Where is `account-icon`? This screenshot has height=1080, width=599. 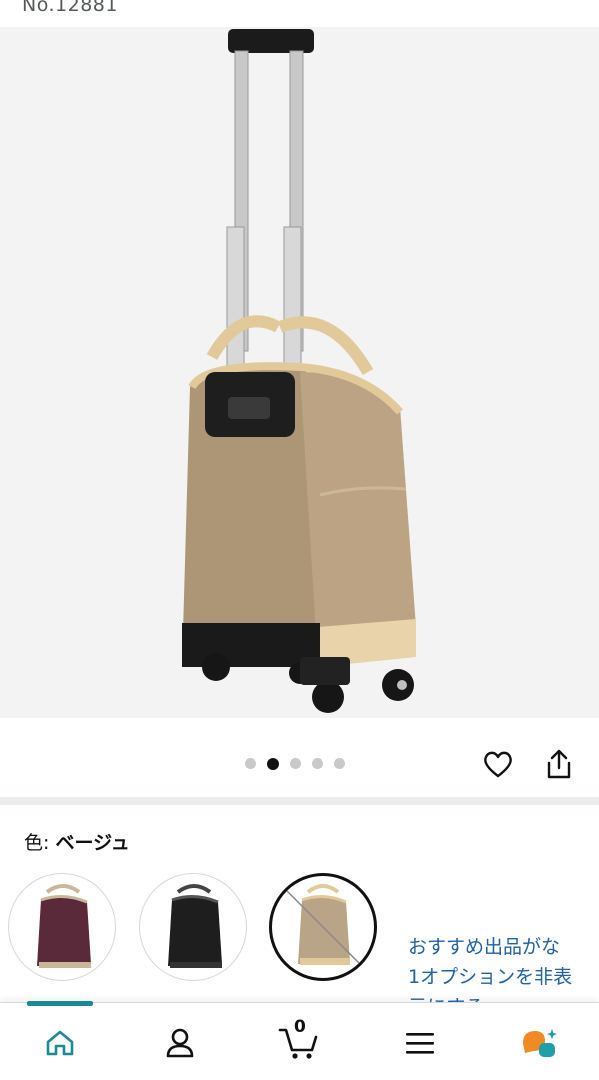 account-icon is located at coordinates (180, 1043).